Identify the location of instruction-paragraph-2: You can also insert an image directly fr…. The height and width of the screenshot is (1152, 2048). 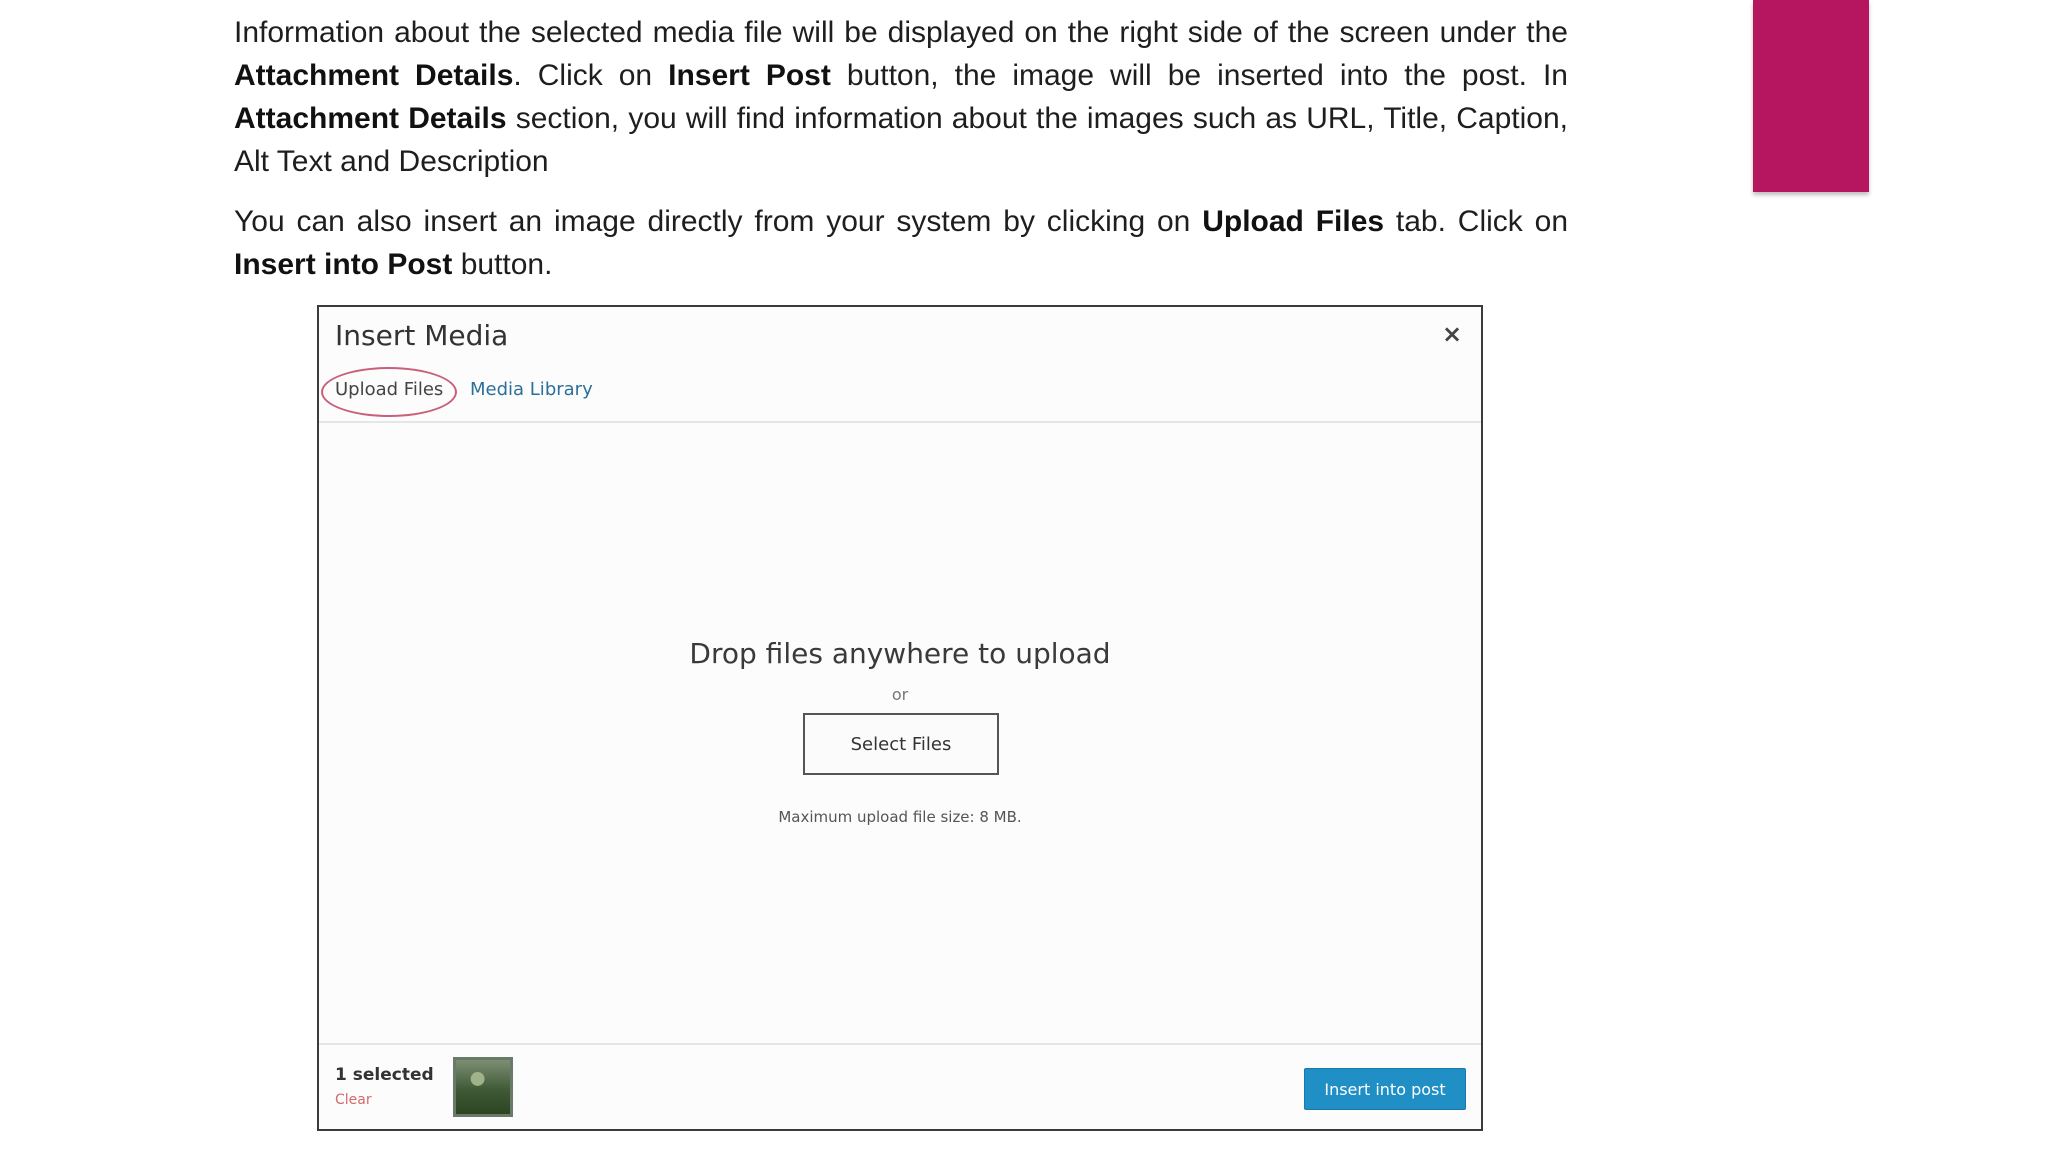
(901, 243).